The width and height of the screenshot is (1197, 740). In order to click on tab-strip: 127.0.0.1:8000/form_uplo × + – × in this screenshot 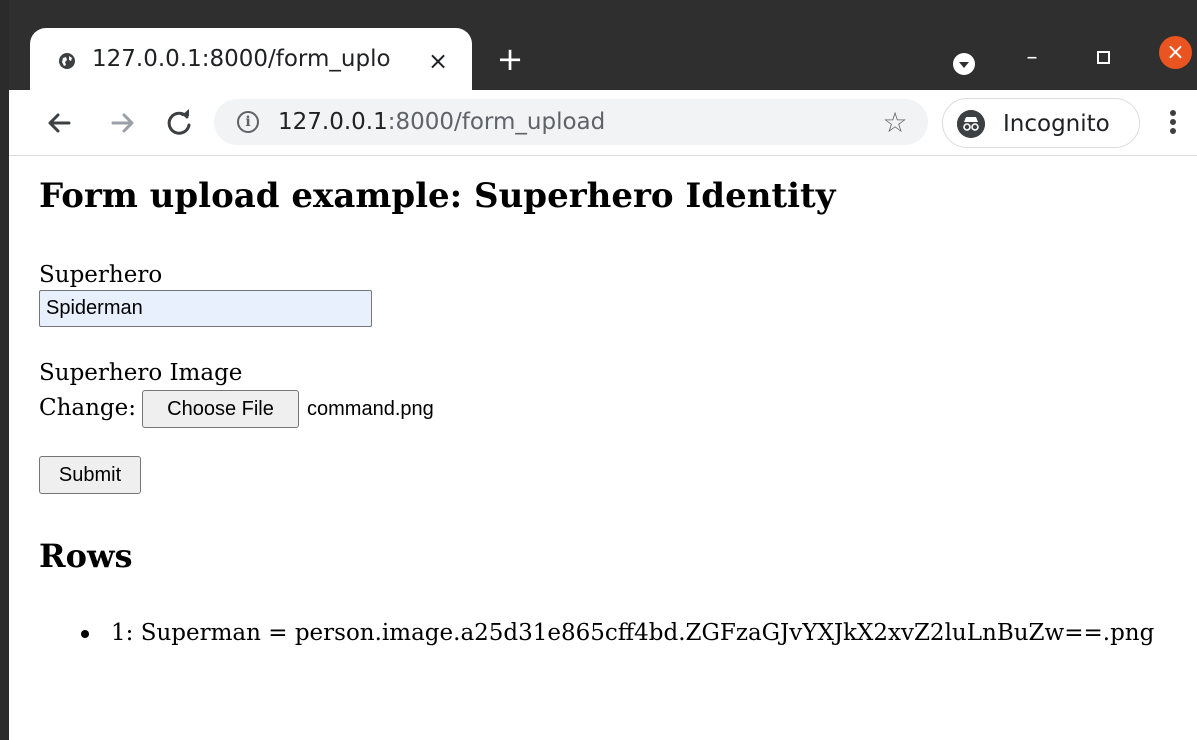, I will do `click(603, 45)`.